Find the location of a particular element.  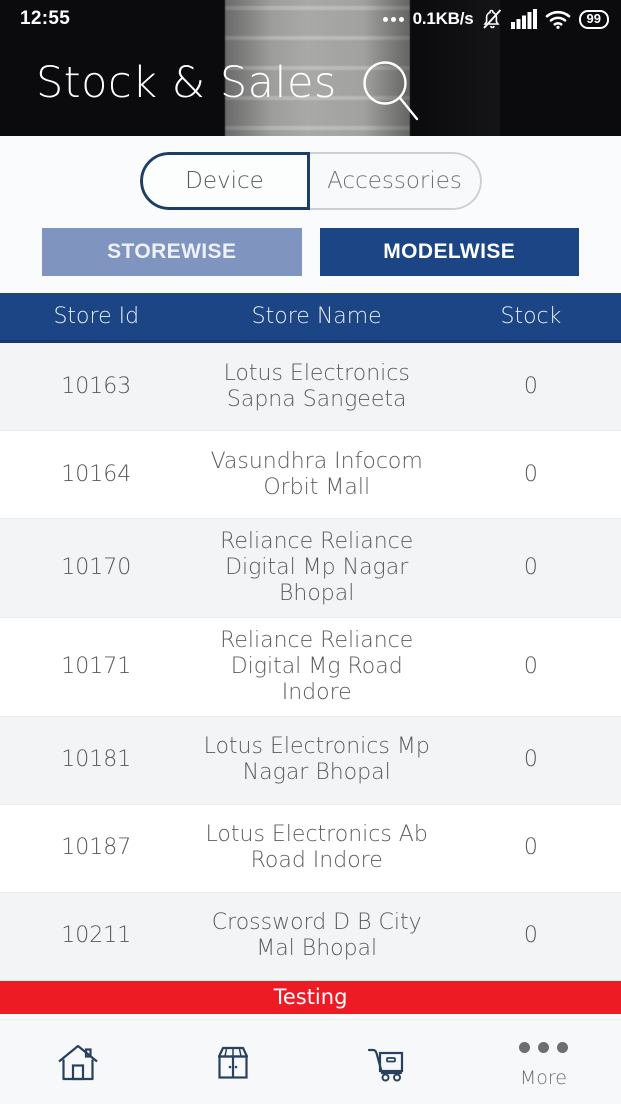

cell-store-id: 10170 is located at coordinates (96, 567).